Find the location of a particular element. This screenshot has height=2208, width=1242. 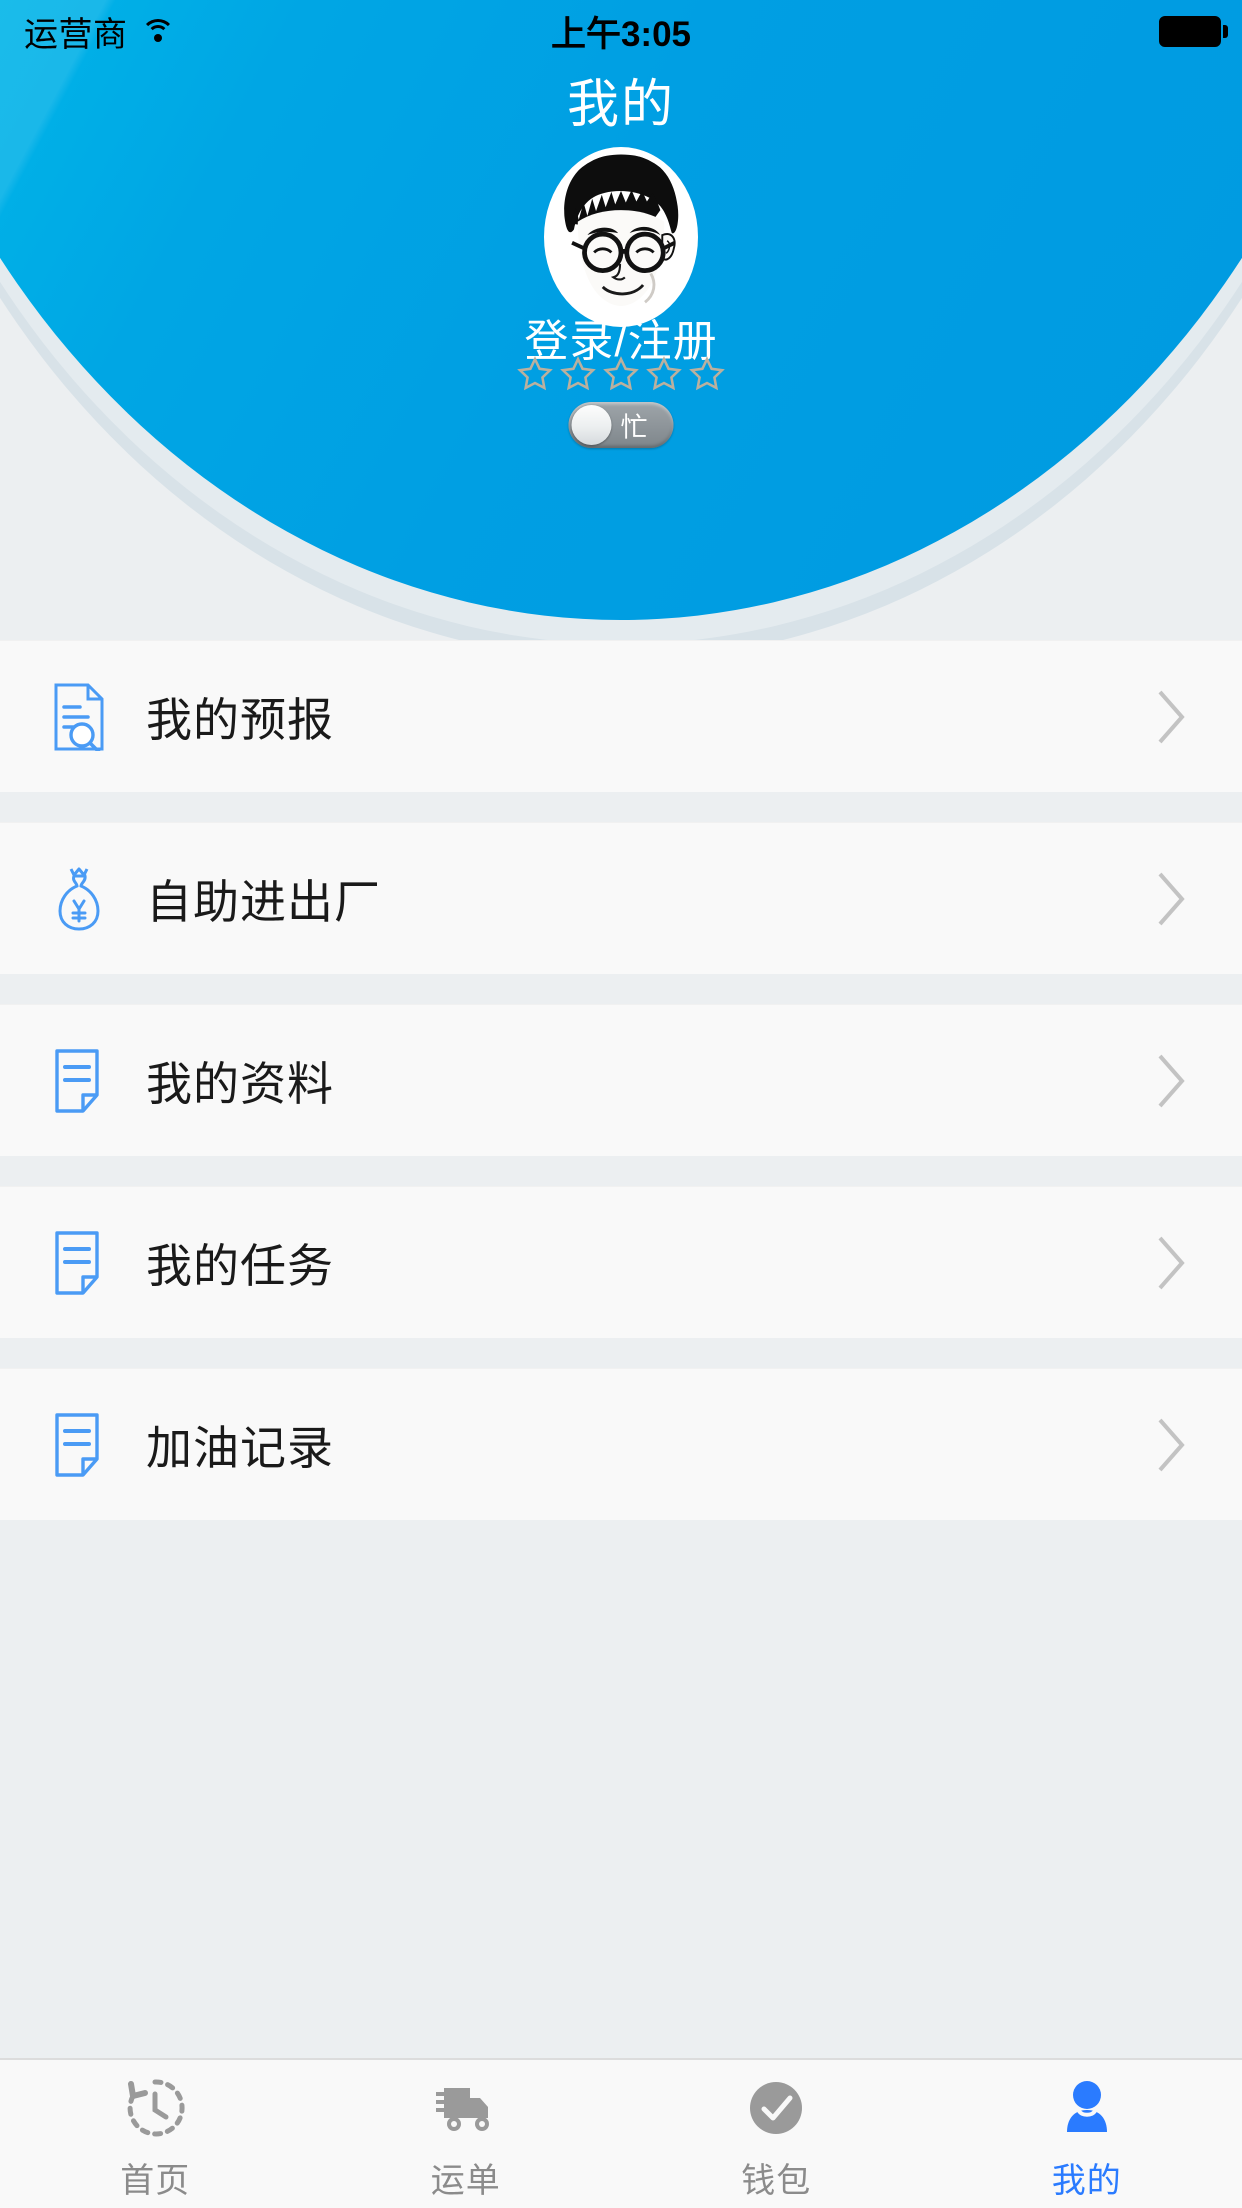

status-bar-clock: 上午3:05 is located at coordinates (621, 34).